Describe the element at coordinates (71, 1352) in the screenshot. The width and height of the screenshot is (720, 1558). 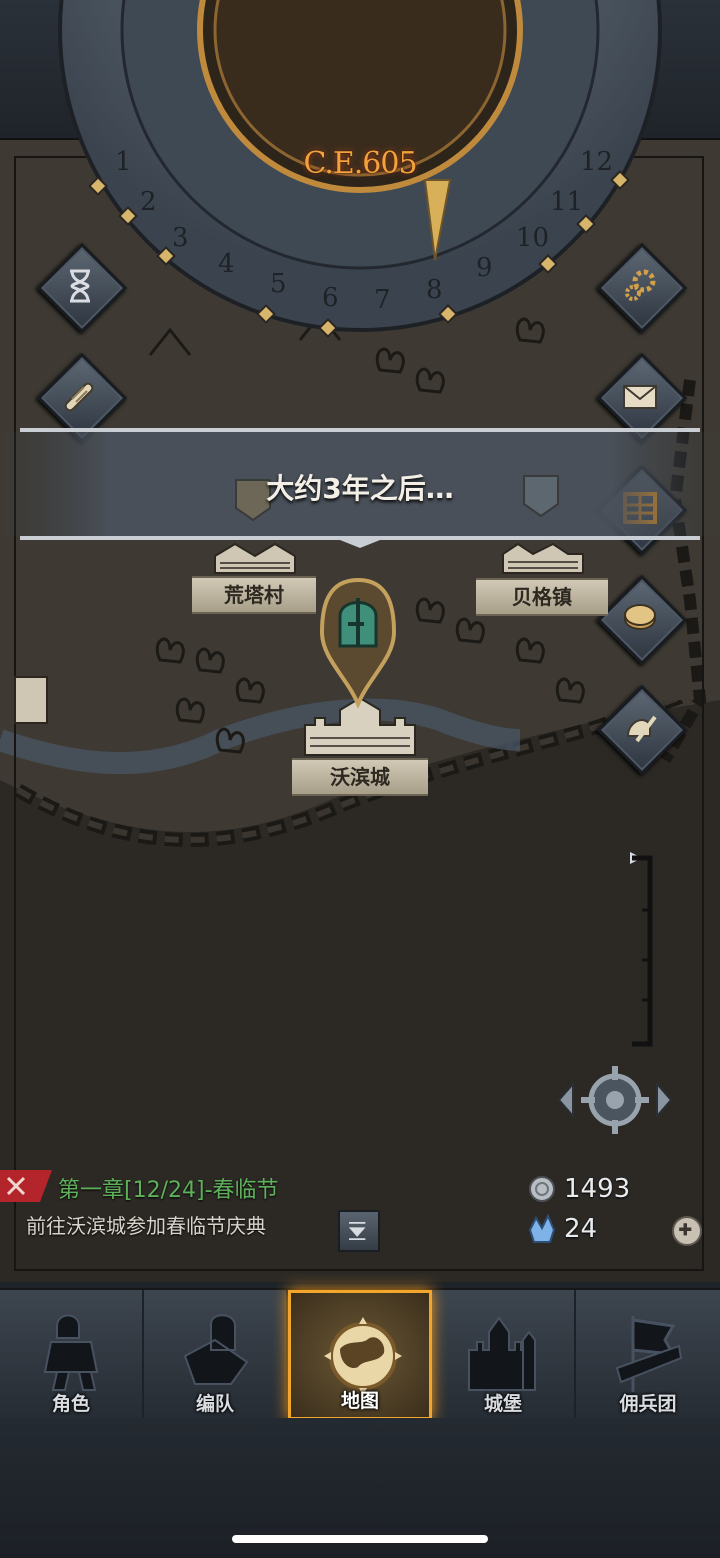
I see `knight-icon` at that location.